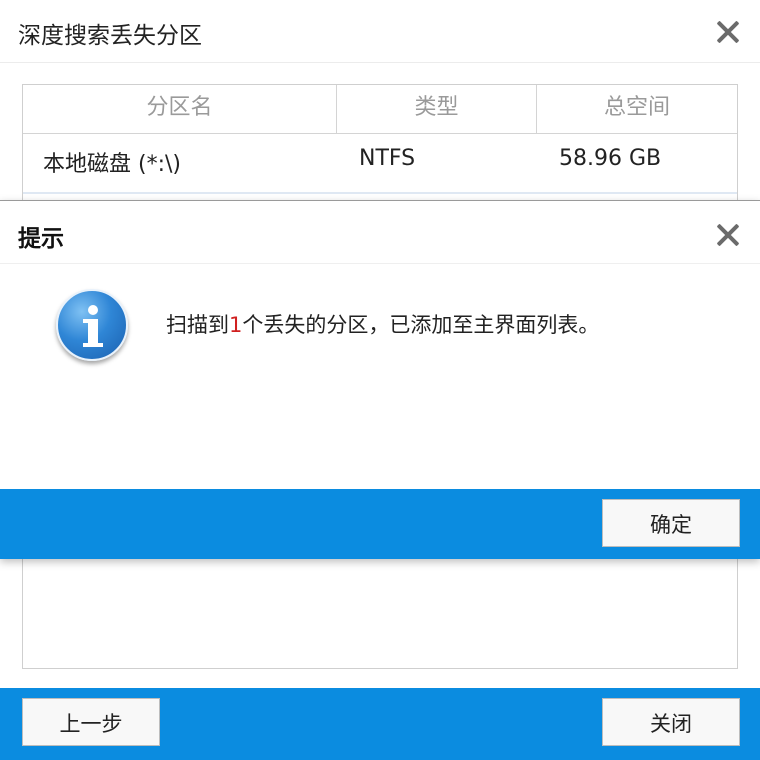 This screenshot has height=760, width=760. What do you see at coordinates (110, 36) in the screenshot?
I see `main-window-title: 深度搜索丢失分区` at bounding box center [110, 36].